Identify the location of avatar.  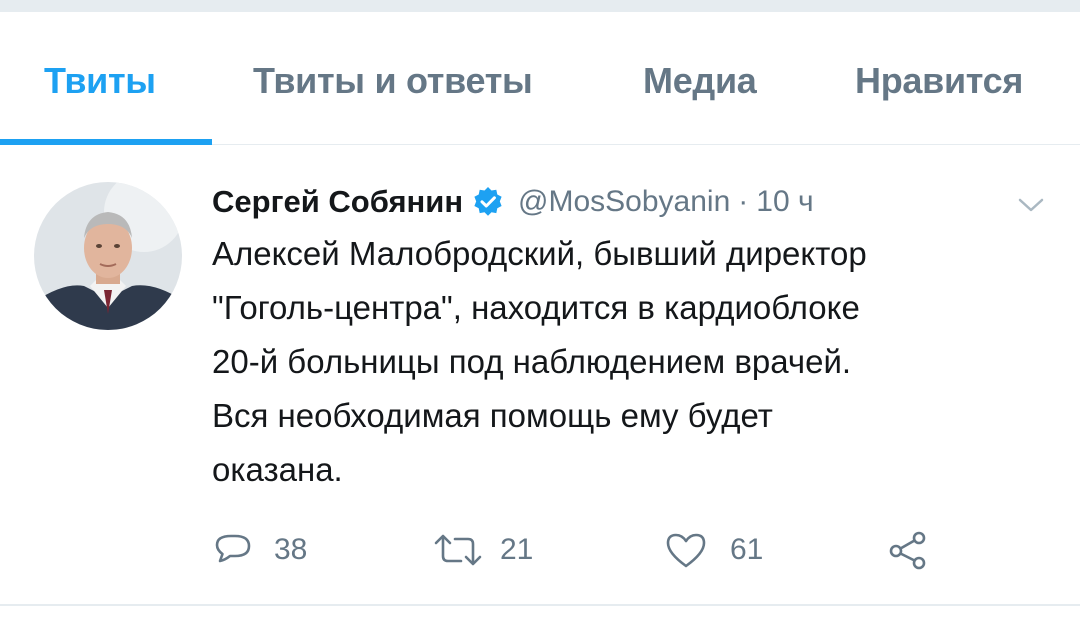
(108, 256).